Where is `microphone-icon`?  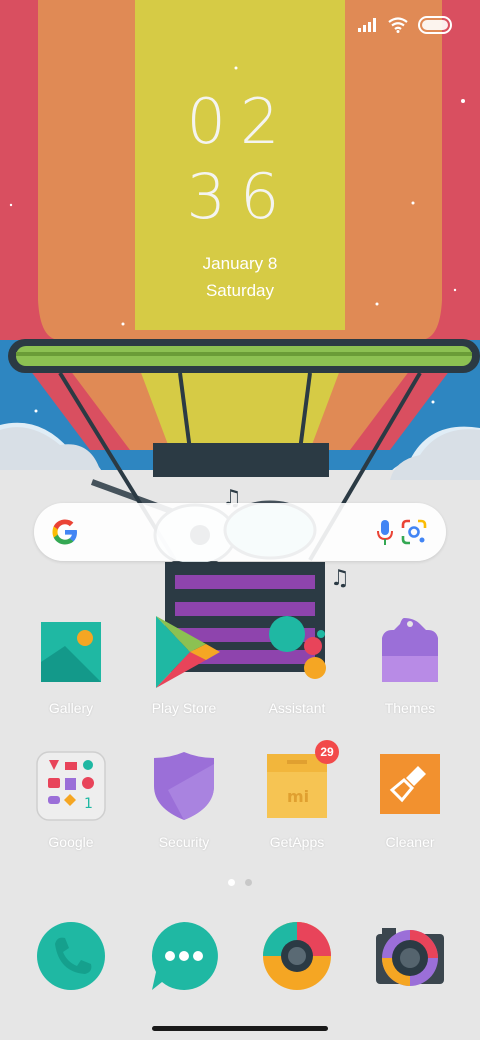
microphone-icon is located at coordinates (385, 533).